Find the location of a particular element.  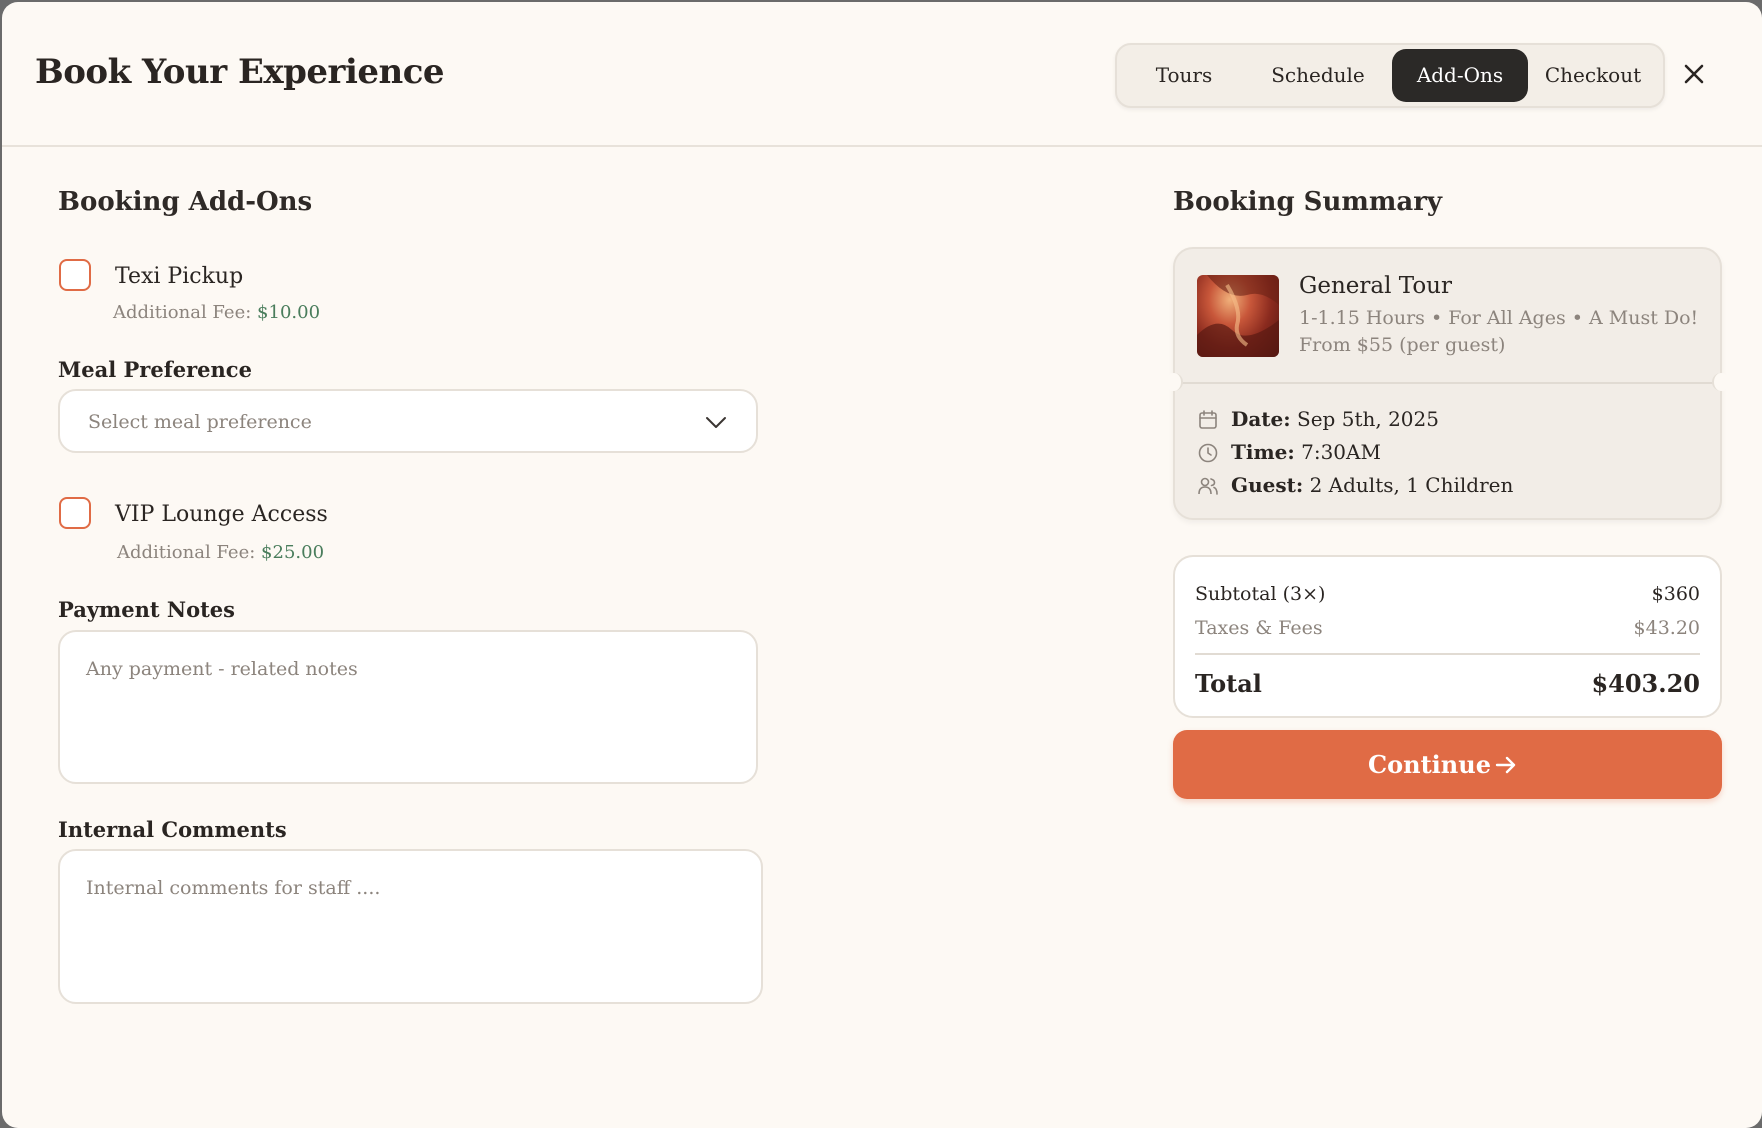

payment-notes-textarea: Any payment - related notes is located at coordinates (408, 707).